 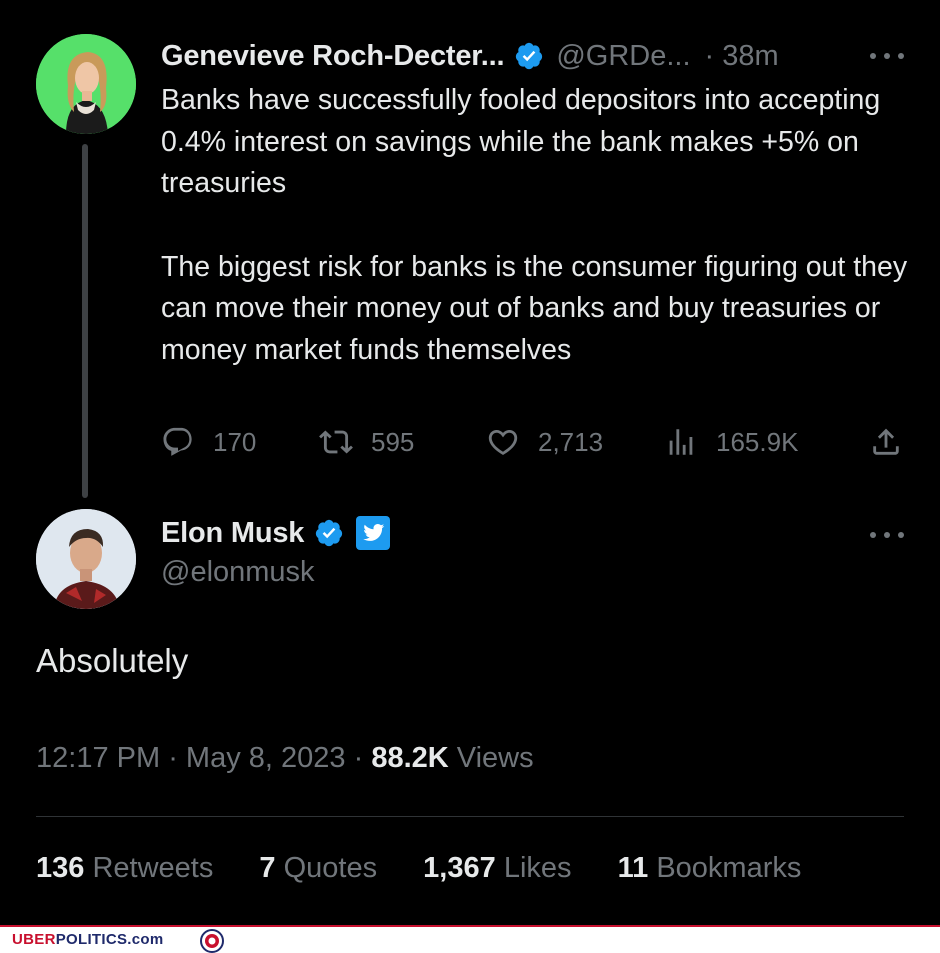 What do you see at coordinates (98, 758) in the screenshot?
I see `tweet-time: 12:17 PM` at bounding box center [98, 758].